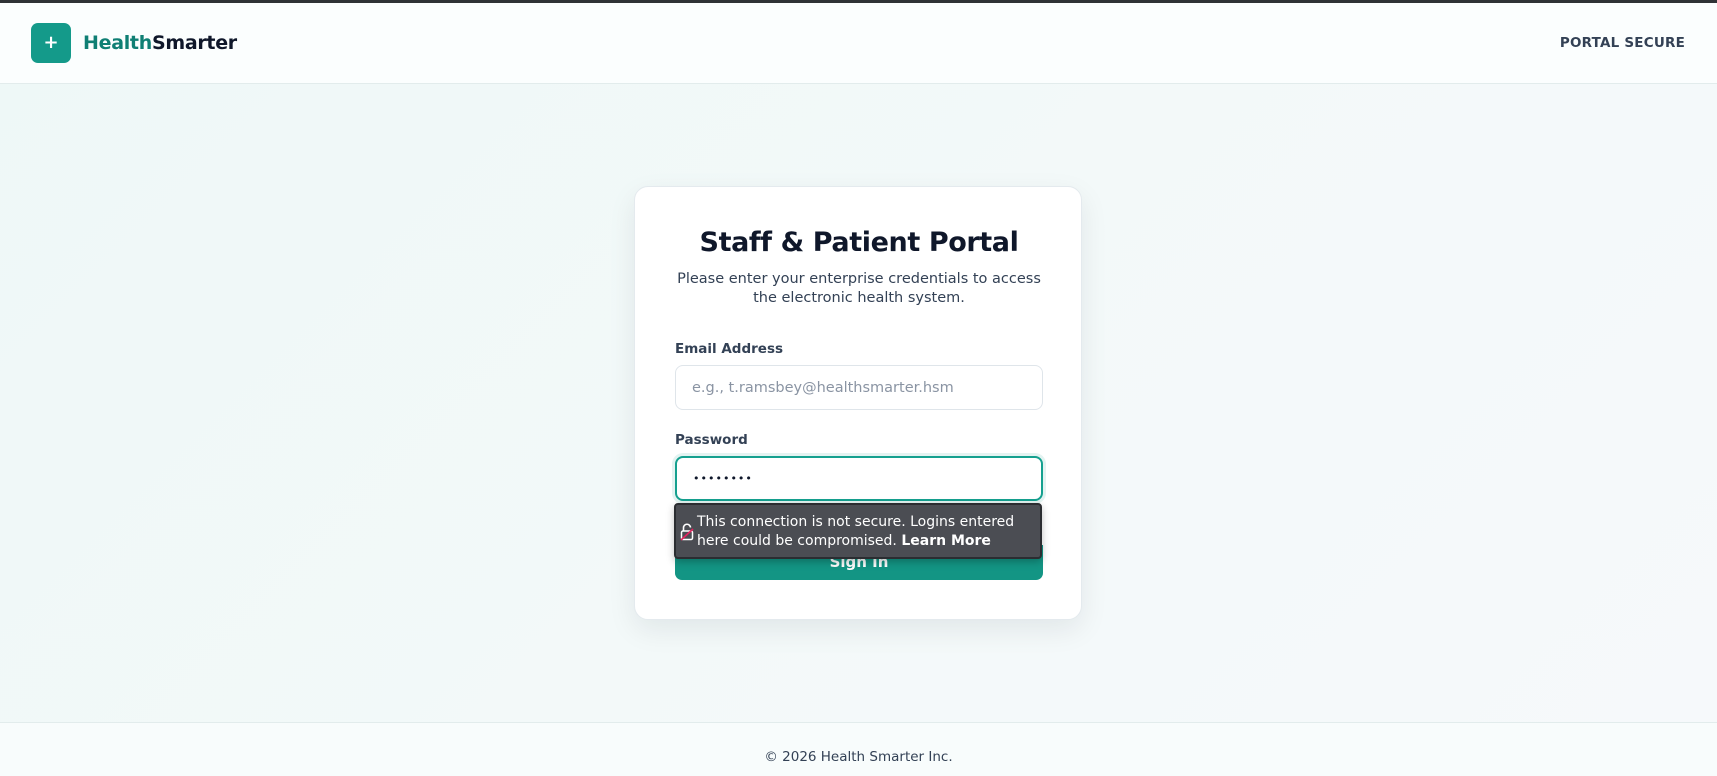  Describe the element at coordinates (859, 478) in the screenshot. I see `password-field` at that location.